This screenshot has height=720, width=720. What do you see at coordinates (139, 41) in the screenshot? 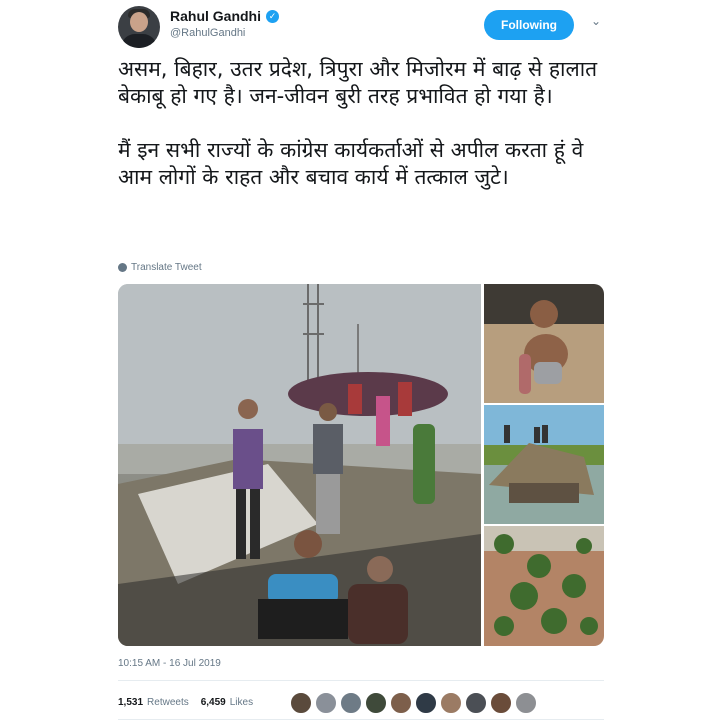
I see `avatar-body` at bounding box center [139, 41].